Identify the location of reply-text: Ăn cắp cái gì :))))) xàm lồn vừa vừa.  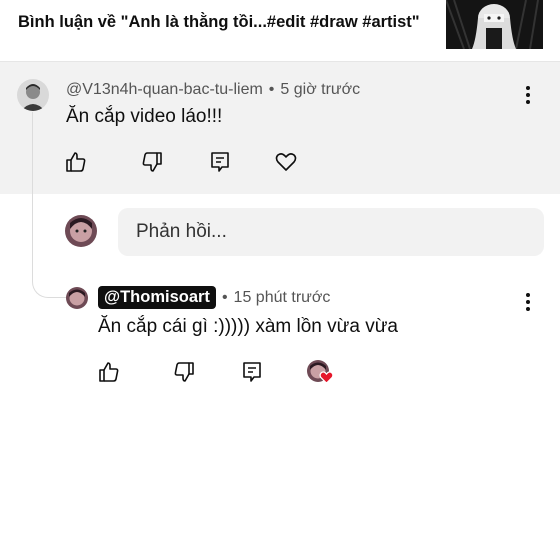
(248, 326).